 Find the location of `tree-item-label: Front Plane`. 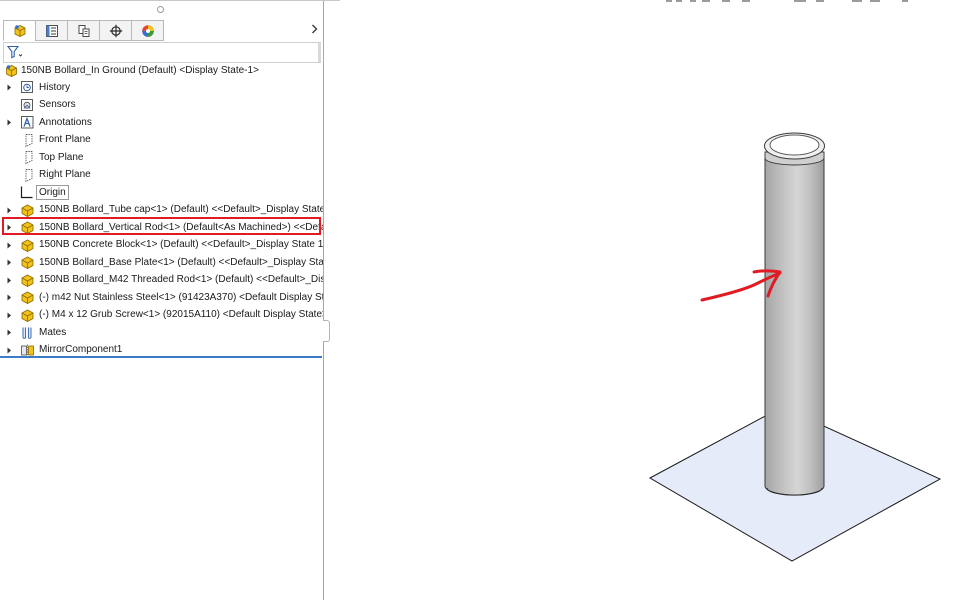

tree-item-label: Front Plane is located at coordinates (65, 139).